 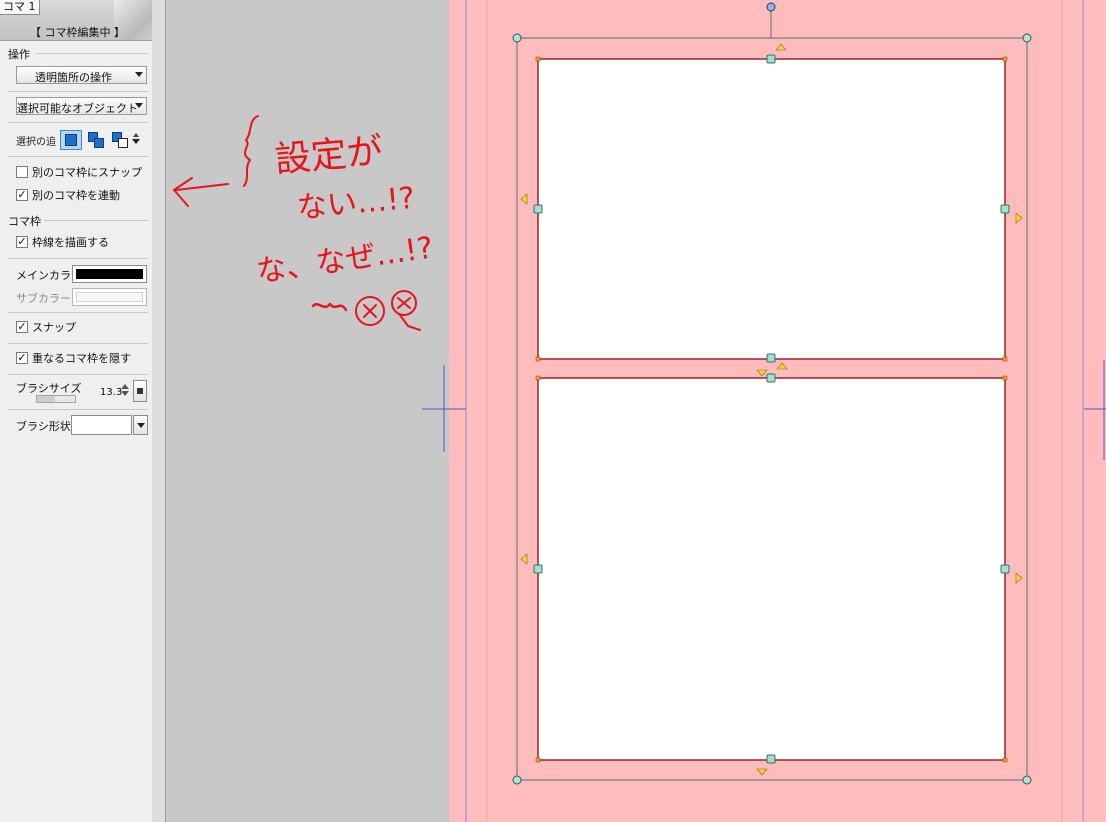 What do you see at coordinates (54, 327) in the screenshot?
I see `snap-label: スナップ` at bounding box center [54, 327].